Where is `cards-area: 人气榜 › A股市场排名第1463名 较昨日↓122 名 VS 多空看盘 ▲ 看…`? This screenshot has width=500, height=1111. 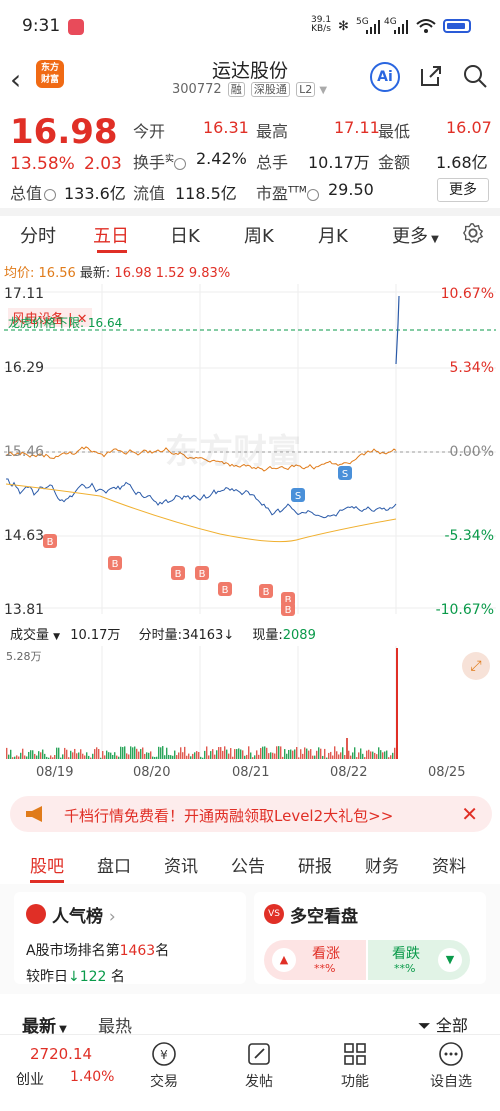
cards-area: 人气榜 › A股市场排名第1463名 较昨日↓122 名 VS 多空看盘 ▲ 看… is located at coordinates (250, 939).